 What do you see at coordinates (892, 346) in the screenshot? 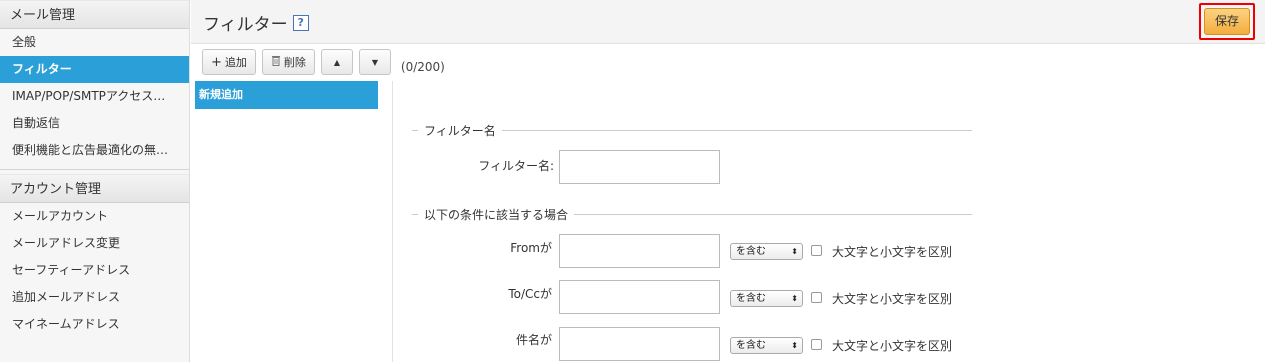
I see `subject-case-label: 大文字と小文字を区別` at bounding box center [892, 346].